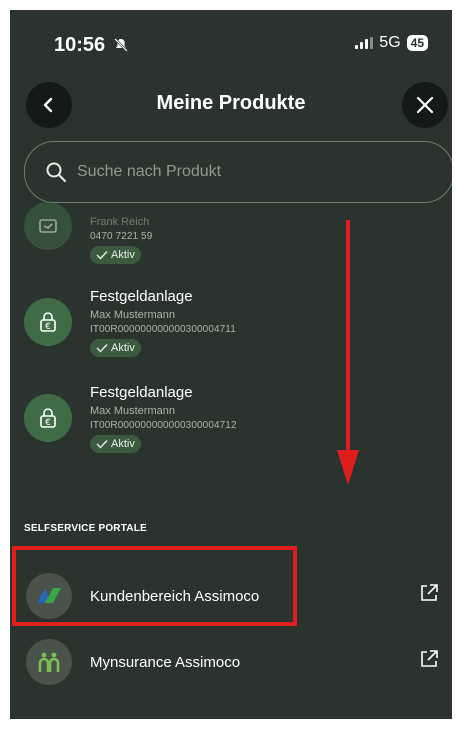 The image size is (460, 729). I want to click on section-title: SELFSERVICE PORTALE, so click(85, 528).